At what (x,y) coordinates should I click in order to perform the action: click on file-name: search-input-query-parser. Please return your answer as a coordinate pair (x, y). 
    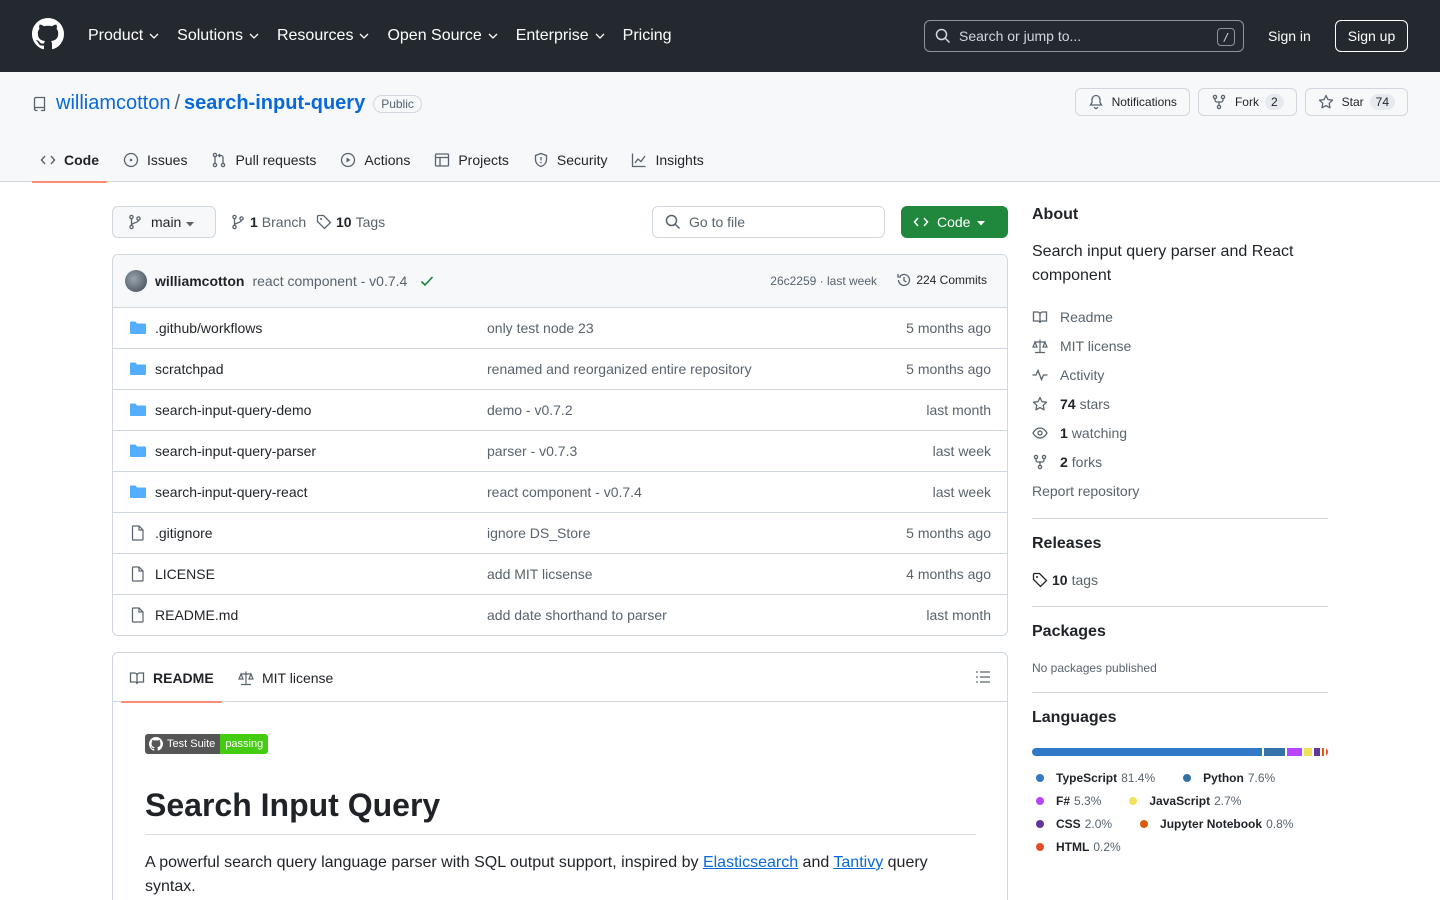
    Looking at the image, I should click on (235, 451).